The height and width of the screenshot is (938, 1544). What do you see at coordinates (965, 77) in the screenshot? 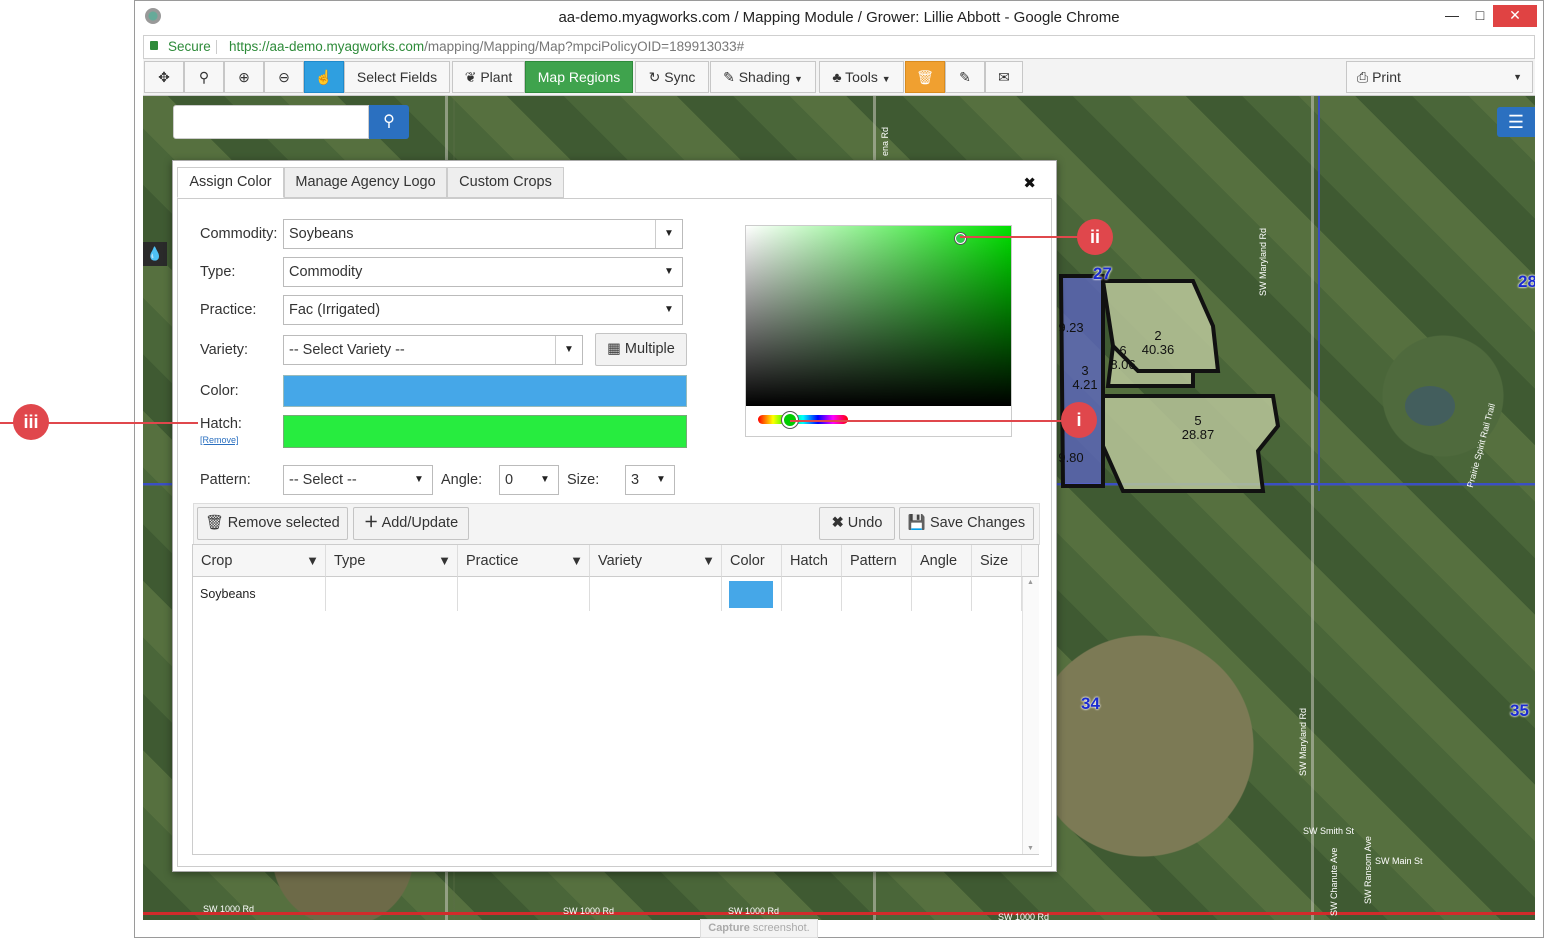
I see `edit-button: ✎` at bounding box center [965, 77].